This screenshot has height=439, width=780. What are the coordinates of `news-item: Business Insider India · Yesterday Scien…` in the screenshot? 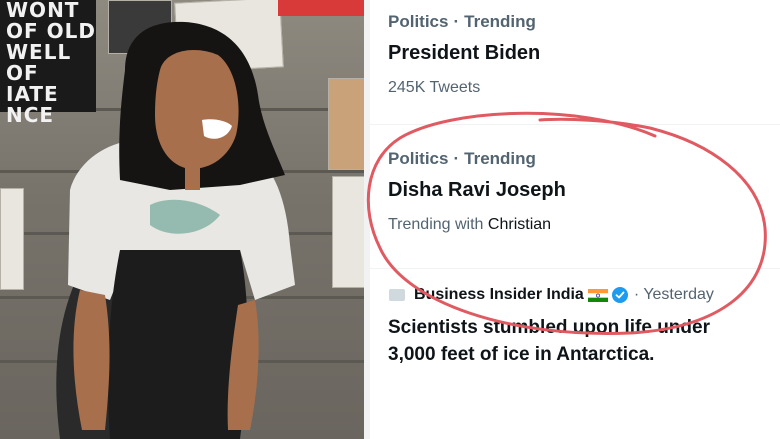 It's located at (575, 327).